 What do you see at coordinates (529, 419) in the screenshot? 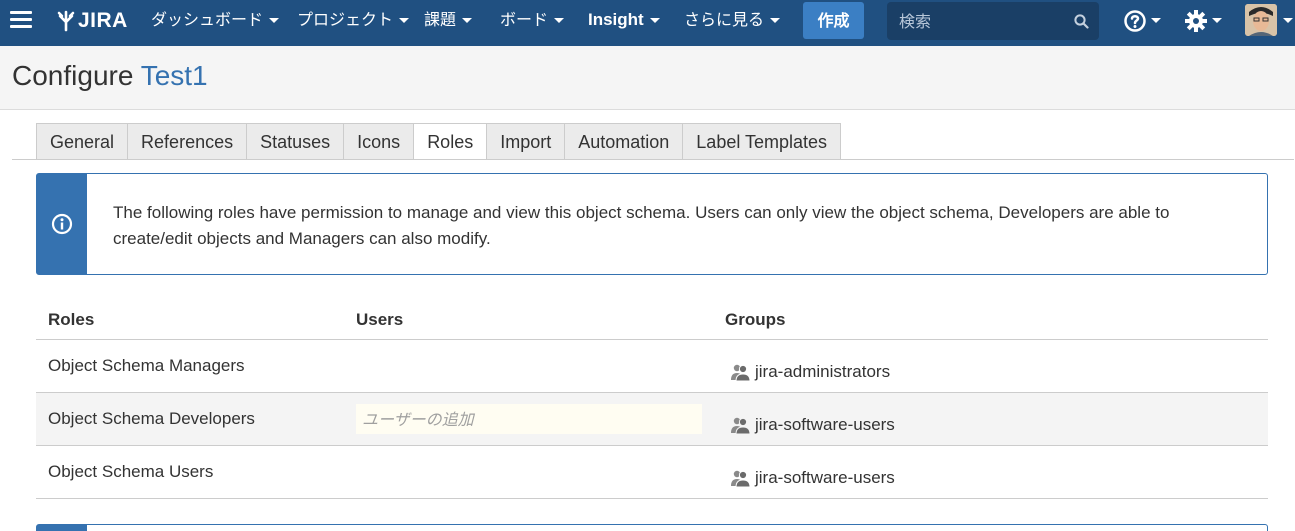
I see `add-user-input` at bounding box center [529, 419].